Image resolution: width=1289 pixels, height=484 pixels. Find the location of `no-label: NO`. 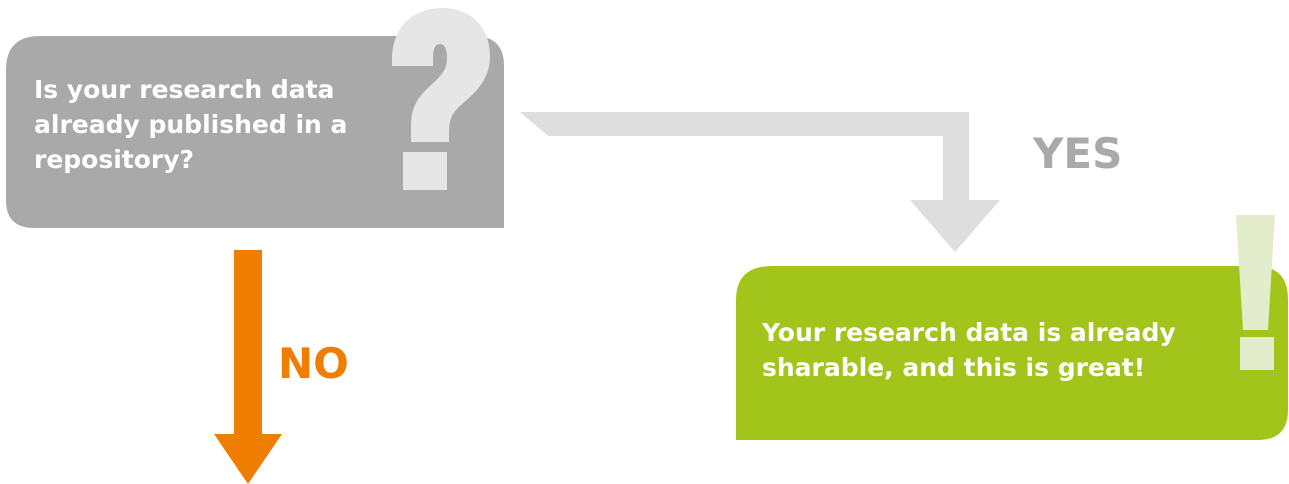

no-label: NO is located at coordinates (313, 363).